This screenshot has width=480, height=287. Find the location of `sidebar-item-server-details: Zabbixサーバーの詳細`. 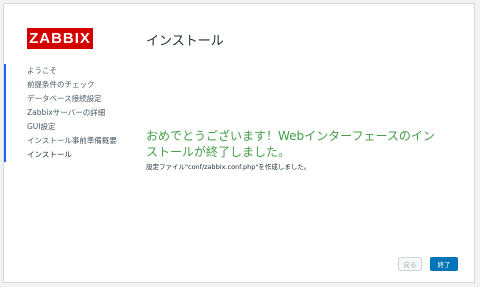

sidebar-item-server-details: Zabbixサーバーの詳細 is located at coordinates (66, 113).